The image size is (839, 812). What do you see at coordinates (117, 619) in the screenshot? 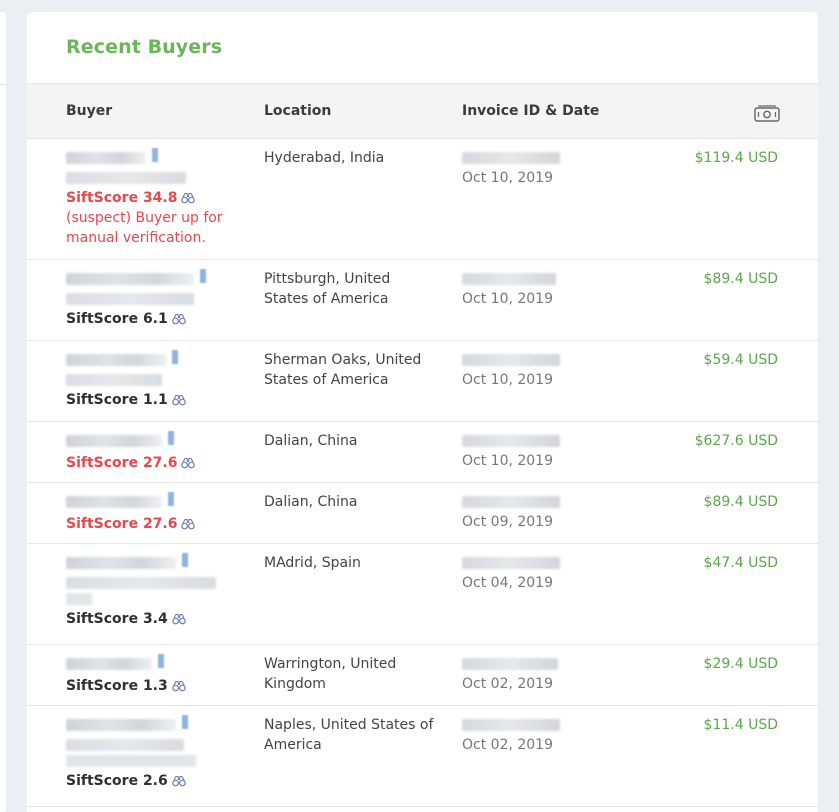
I see `siftscore-value: SiftScore 3.4` at bounding box center [117, 619].